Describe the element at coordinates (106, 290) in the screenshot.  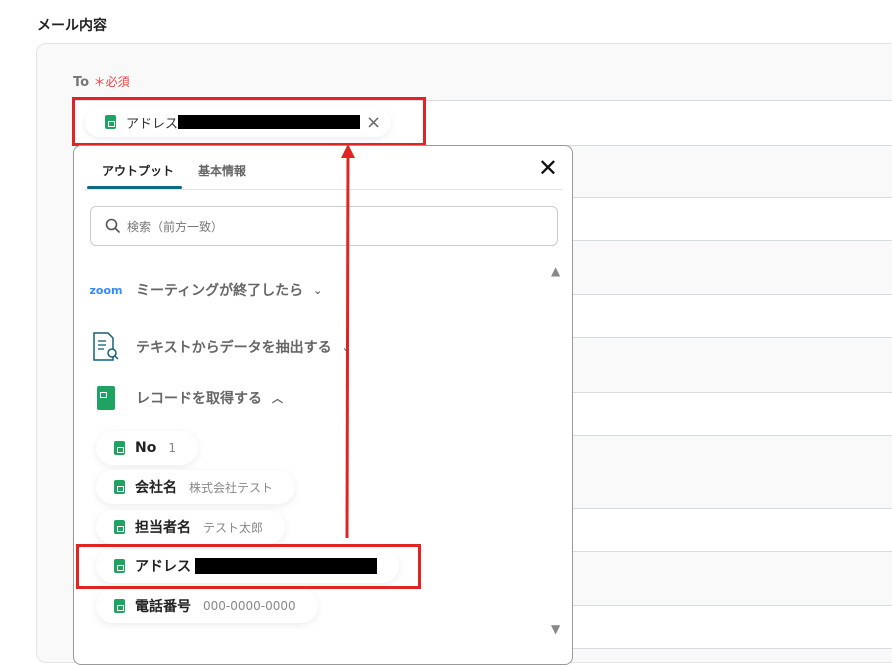
I see `zoom-logo-icon: zoom` at that location.